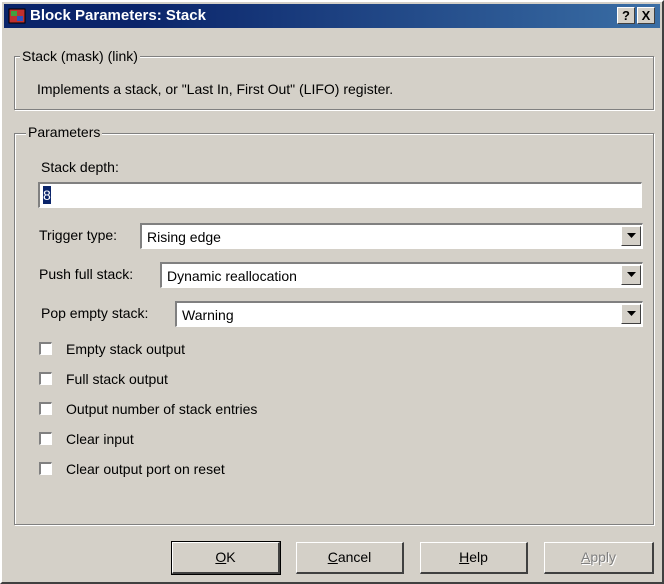 The image size is (664, 584). What do you see at coordinates (354, 557) in the screenshot?
I see `cancel-label-rest: ancel` at bounding box center [354, 557].